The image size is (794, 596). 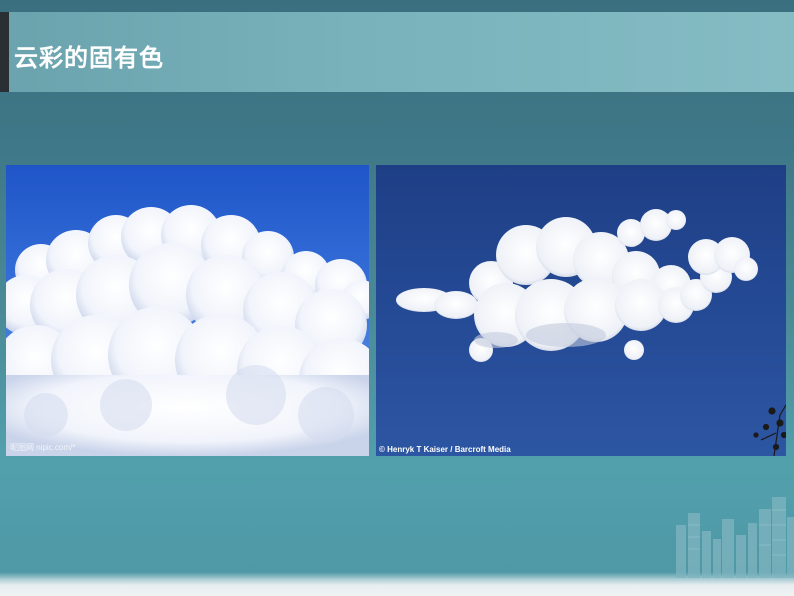 What do you see at coordinates (89, 58) in the screenshot?
I see `slide-title: 云彩的固有色` at bounding box center [89, 58].